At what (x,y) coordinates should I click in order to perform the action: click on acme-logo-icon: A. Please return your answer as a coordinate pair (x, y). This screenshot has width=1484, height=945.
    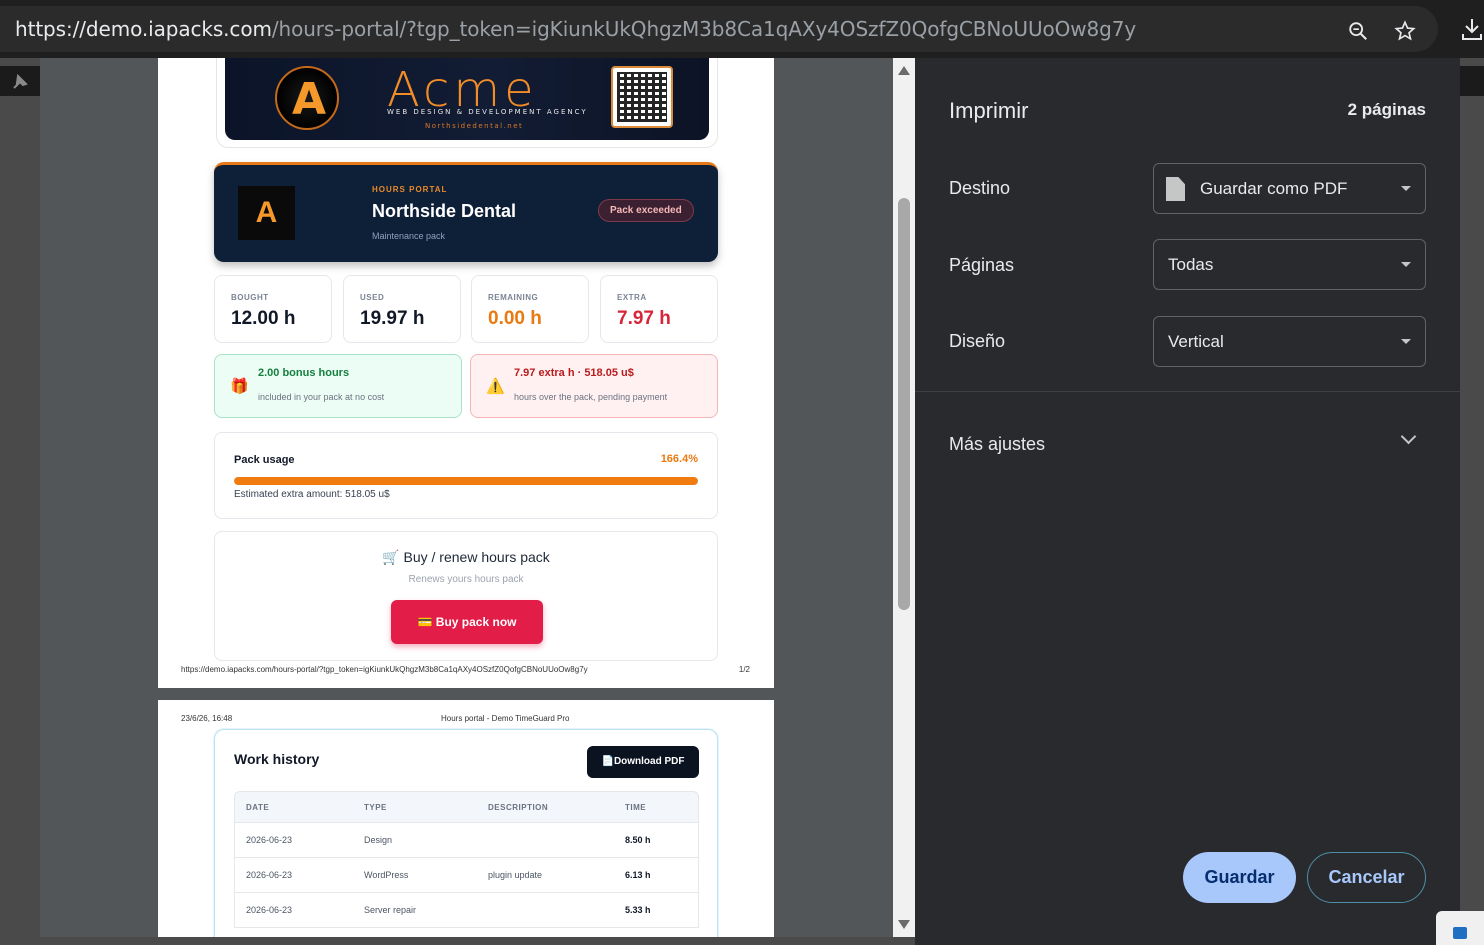
    Looking at the image, I should click on (307, 98).